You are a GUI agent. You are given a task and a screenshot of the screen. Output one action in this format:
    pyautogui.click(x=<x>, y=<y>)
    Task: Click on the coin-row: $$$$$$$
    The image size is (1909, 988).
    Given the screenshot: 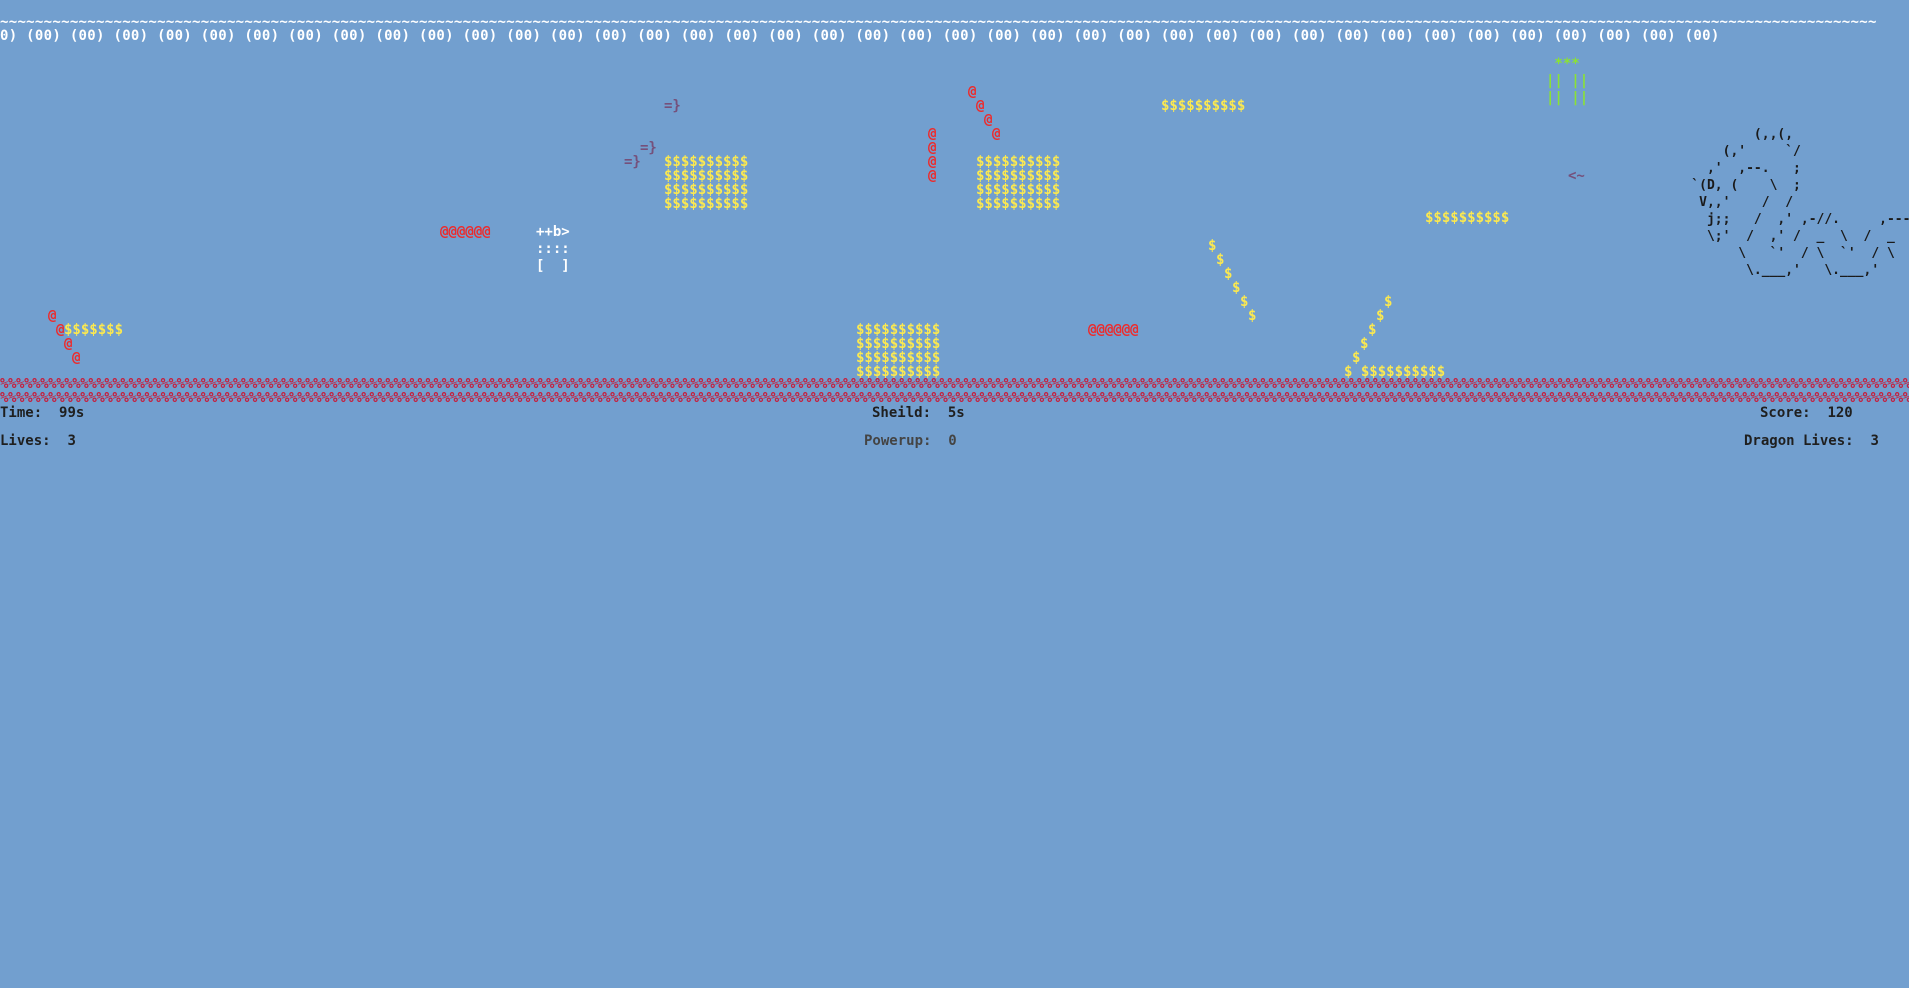 What is the action you would take?
    pyautogui.click(x=94, y=330)
    